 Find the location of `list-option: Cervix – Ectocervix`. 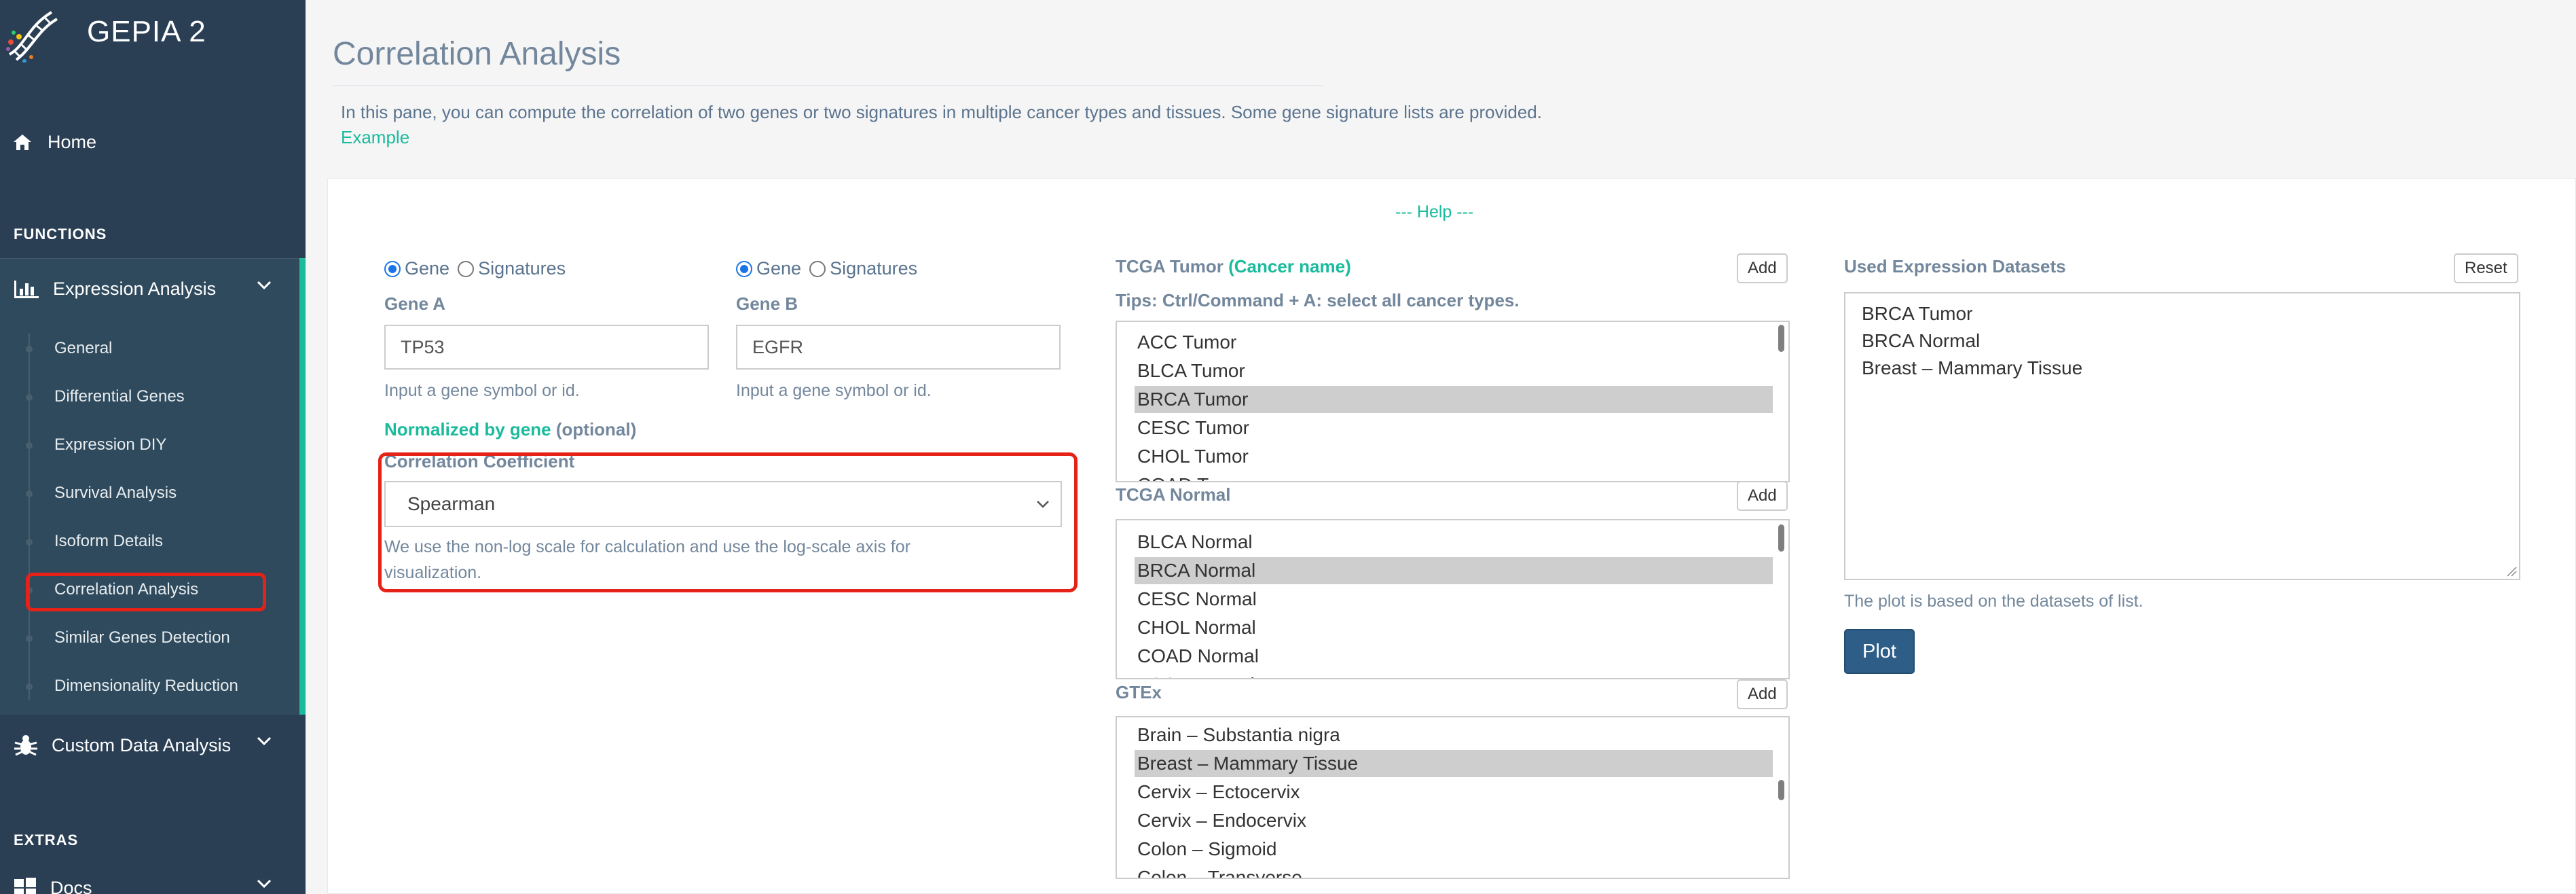

list-option: Cervix – Ectocervix is located at coordinates (1454, 792).